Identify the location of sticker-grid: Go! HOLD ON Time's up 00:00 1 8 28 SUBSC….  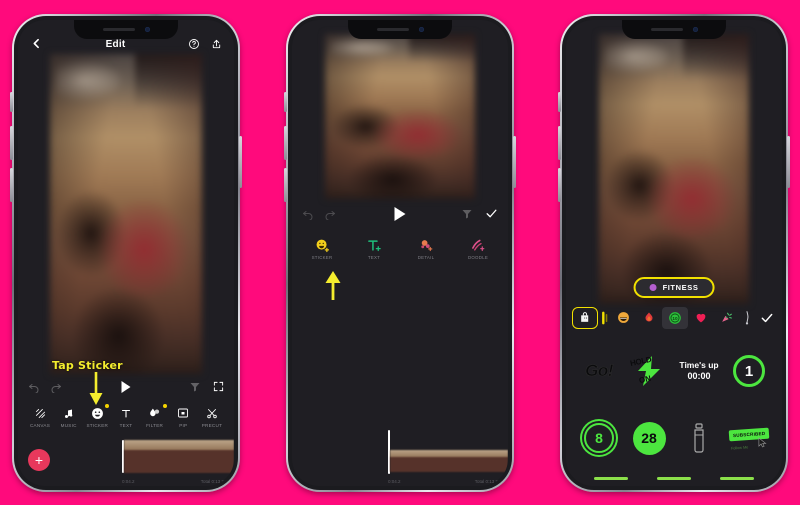
(674, 402).